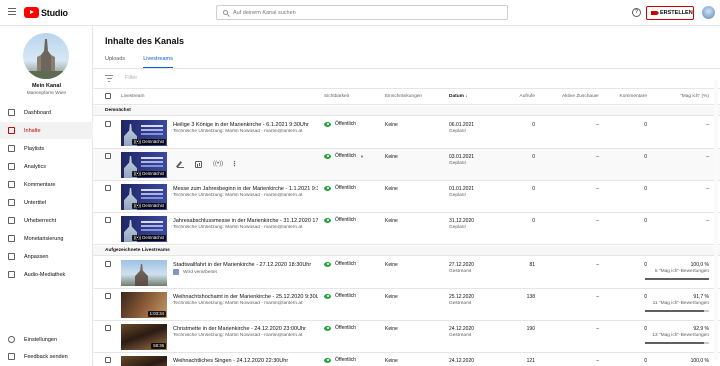 The width and height of the screenshot is (720, 366). I want to click on filter-icon, so click(109, 78).